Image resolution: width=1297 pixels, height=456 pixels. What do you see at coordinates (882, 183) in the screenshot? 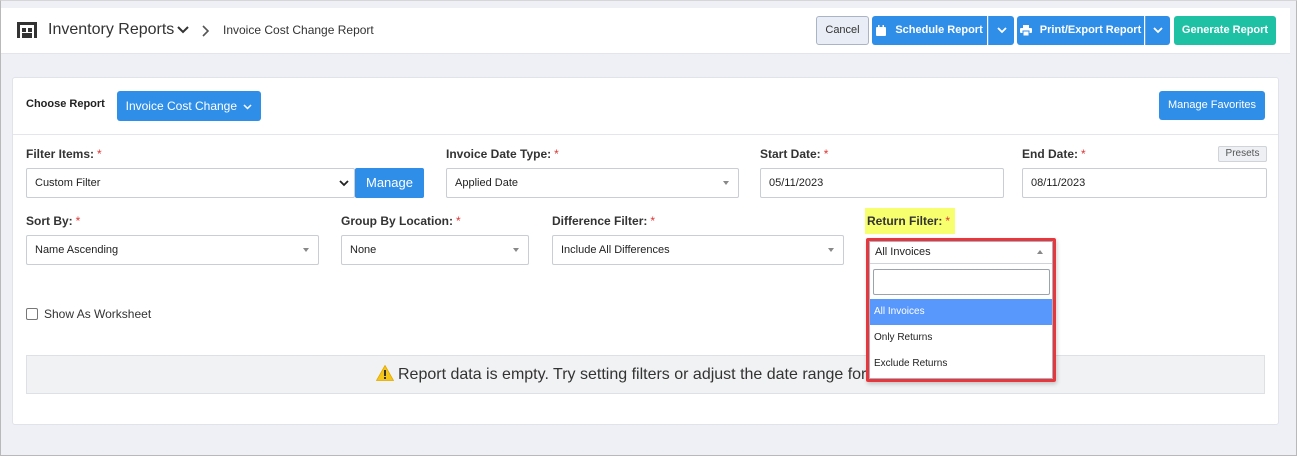
I see `start-date-input: 05/11/2023` at bounding box center [882, 183].